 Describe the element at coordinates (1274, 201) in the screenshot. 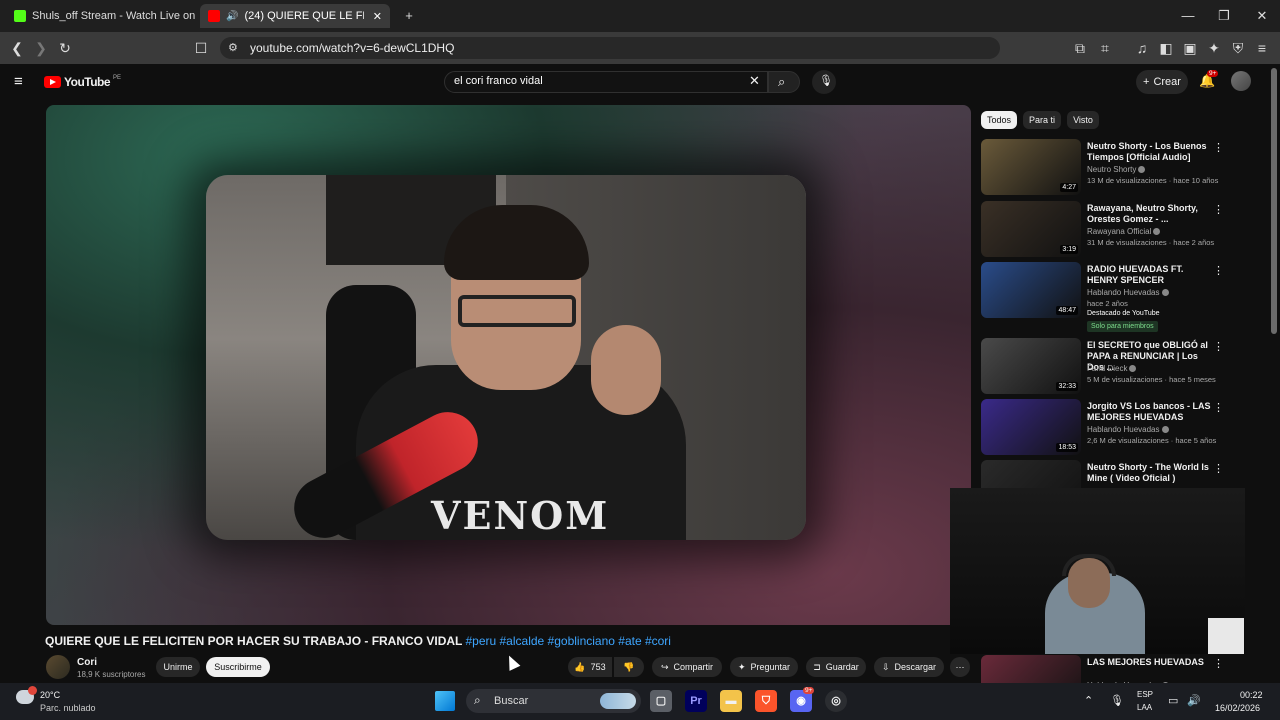

I see `page-scrollbar` at that location.